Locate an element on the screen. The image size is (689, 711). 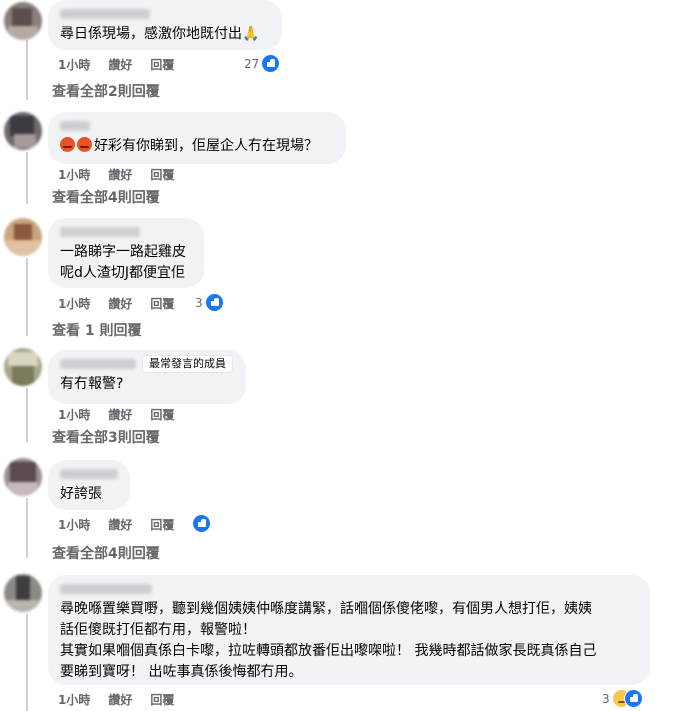
view-replies-link: 查看全部2則回覆 is located at coordinates (106, 92).